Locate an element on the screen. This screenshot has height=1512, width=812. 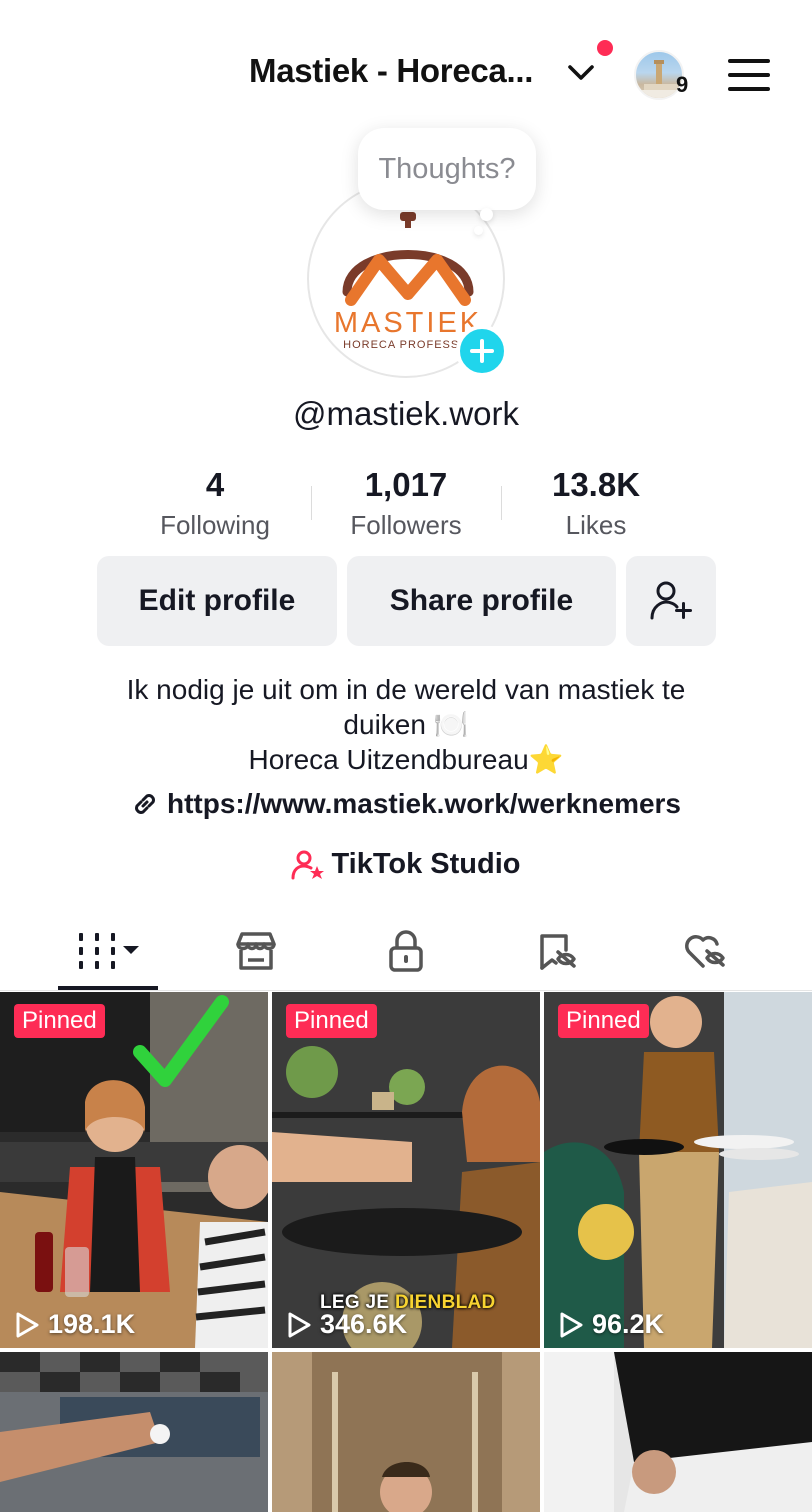
stat-followers: 1,017 Followers is located at coordinates (406, 503).